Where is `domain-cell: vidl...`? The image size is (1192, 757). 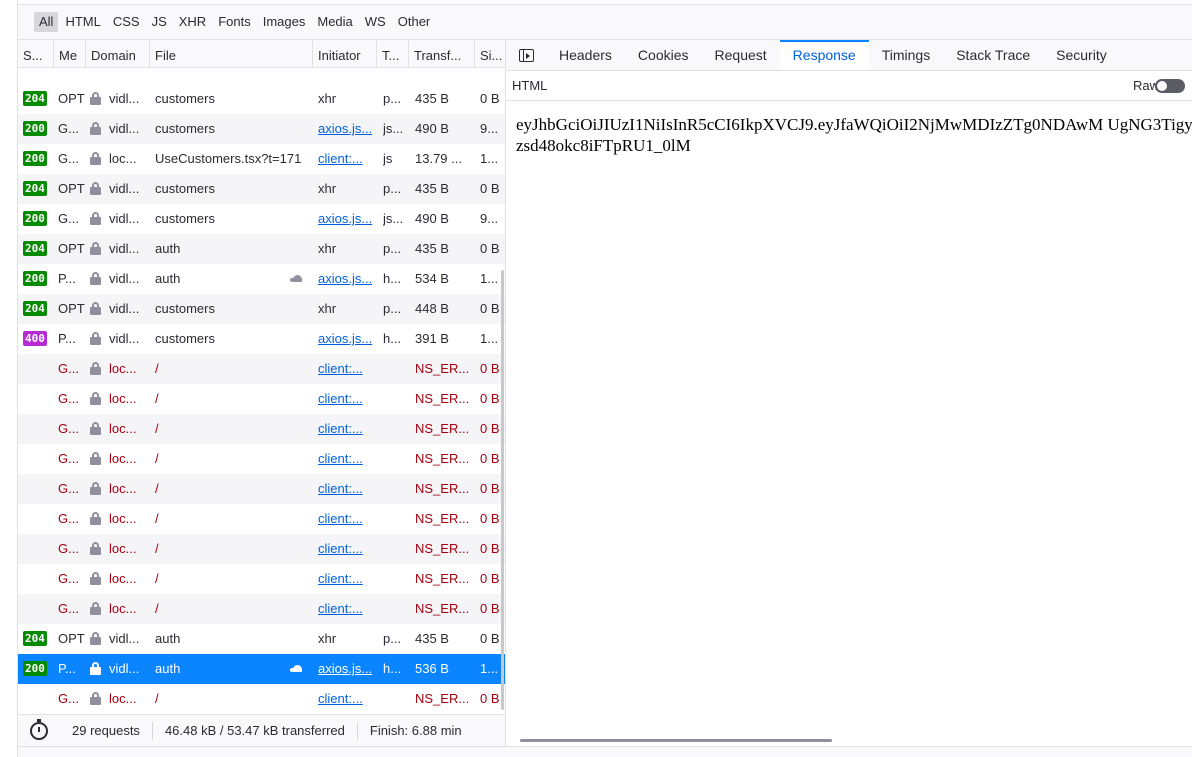
domain-cell: vidl... is located at coordinates (124, 98).